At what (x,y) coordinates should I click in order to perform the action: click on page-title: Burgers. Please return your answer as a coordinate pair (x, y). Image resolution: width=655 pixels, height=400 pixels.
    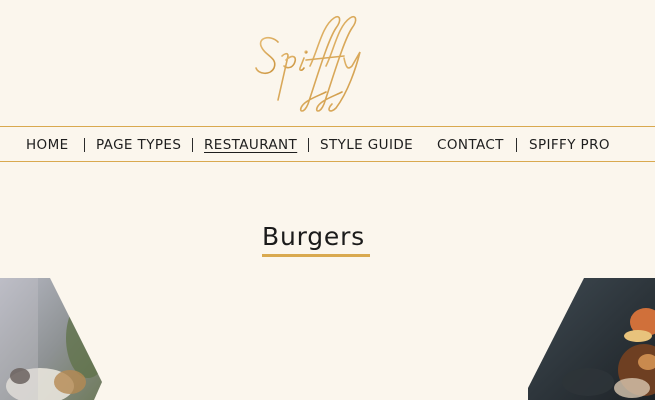
    Looking at the image, I should click on (313, 236).